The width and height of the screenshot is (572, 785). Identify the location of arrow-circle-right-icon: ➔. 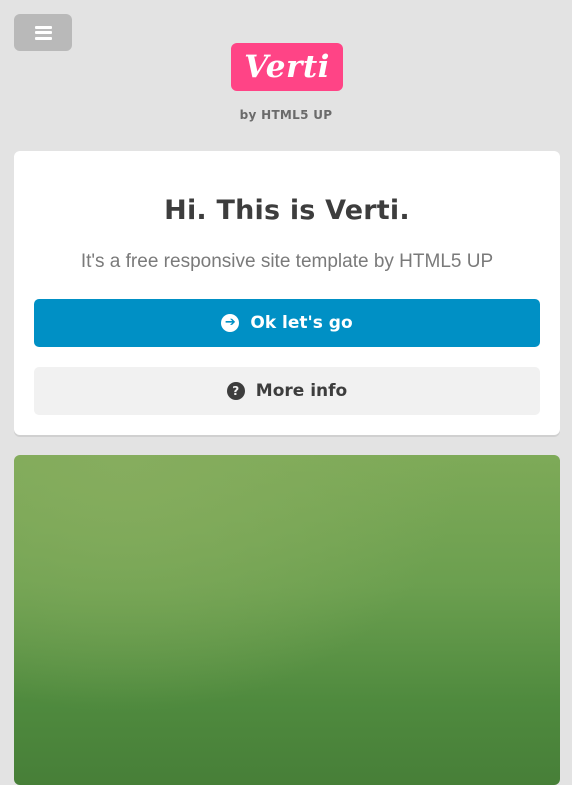
(230, 323).